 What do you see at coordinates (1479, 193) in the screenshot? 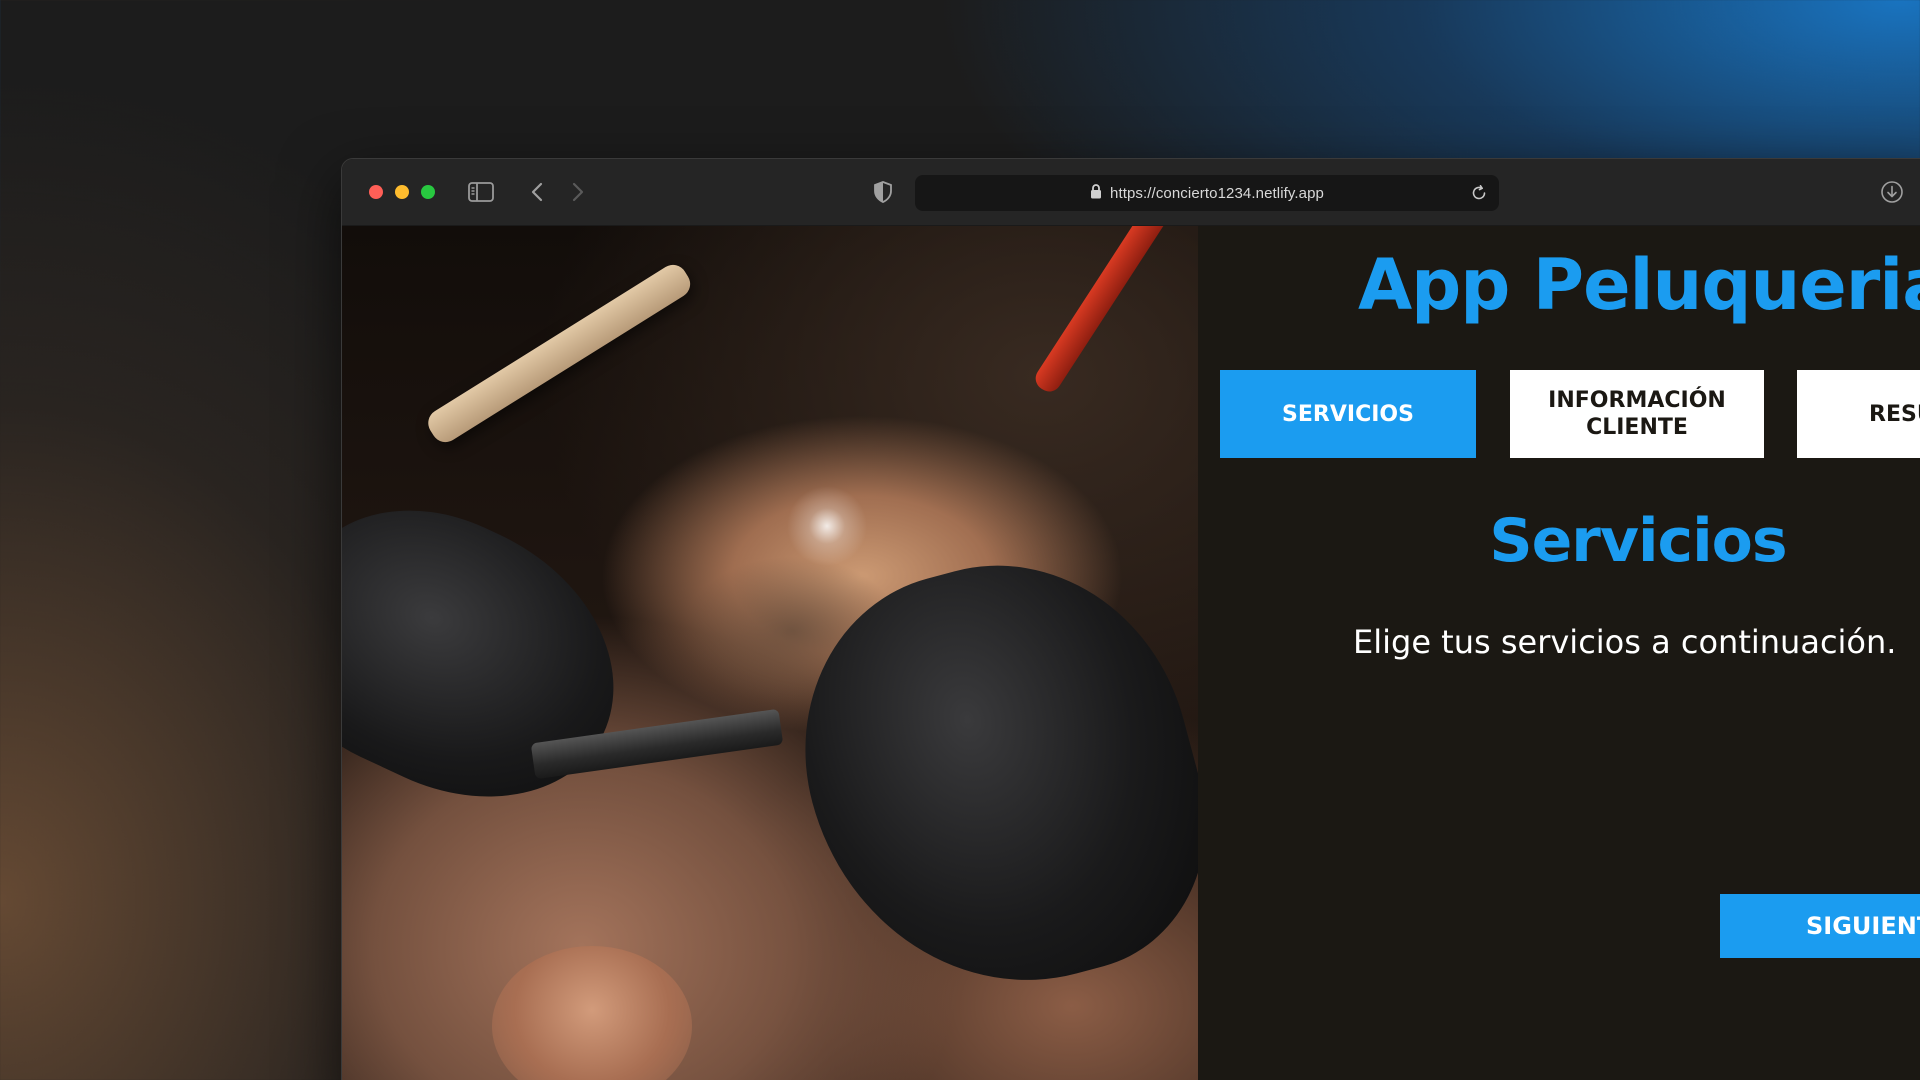
I see `reload-icon` at bounding box center [1479, 193].